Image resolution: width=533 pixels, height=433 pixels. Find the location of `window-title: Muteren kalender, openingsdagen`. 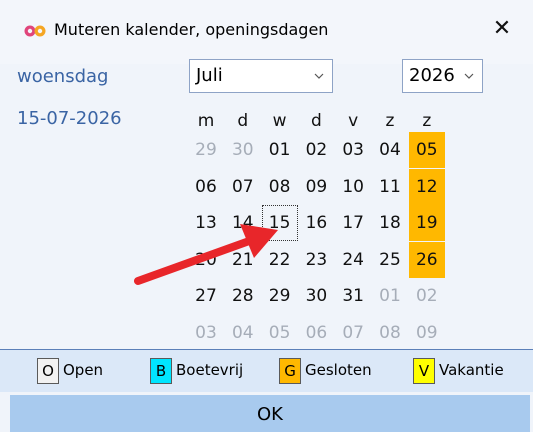

window-title: Muteren kalender, openingsdagen is located at coordinates (191, 29).